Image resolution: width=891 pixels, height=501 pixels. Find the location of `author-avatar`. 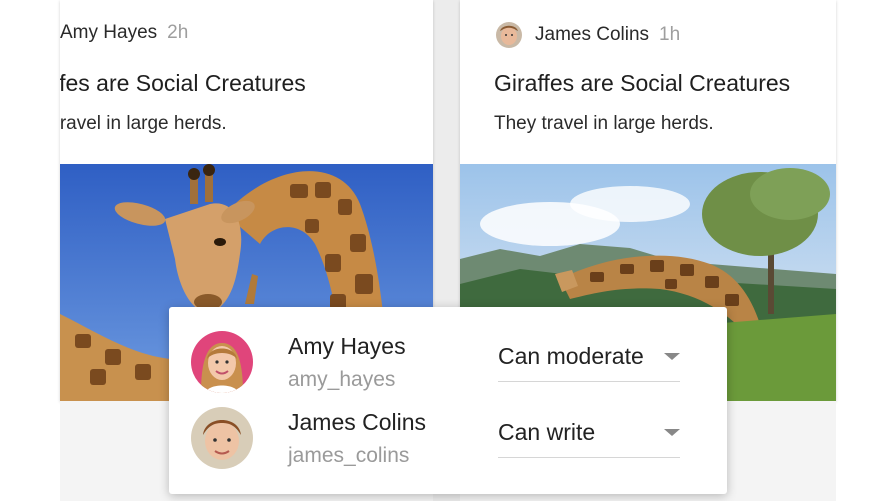

author-avatar is located at coordinates (509, 35).